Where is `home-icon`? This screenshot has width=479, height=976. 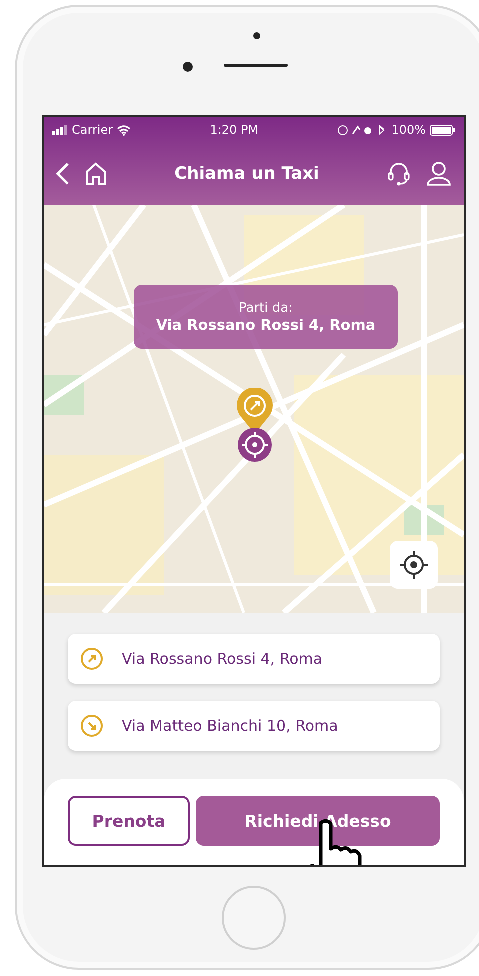
home-icon is located at coordinates (96, 174).